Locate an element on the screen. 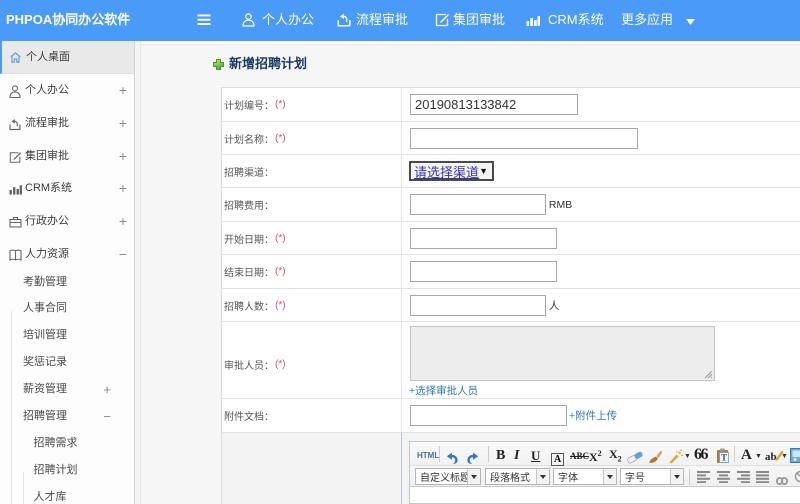 The height and width of the screenshot is (504, 800). svg-text: T is located at coordinates (724, 458).